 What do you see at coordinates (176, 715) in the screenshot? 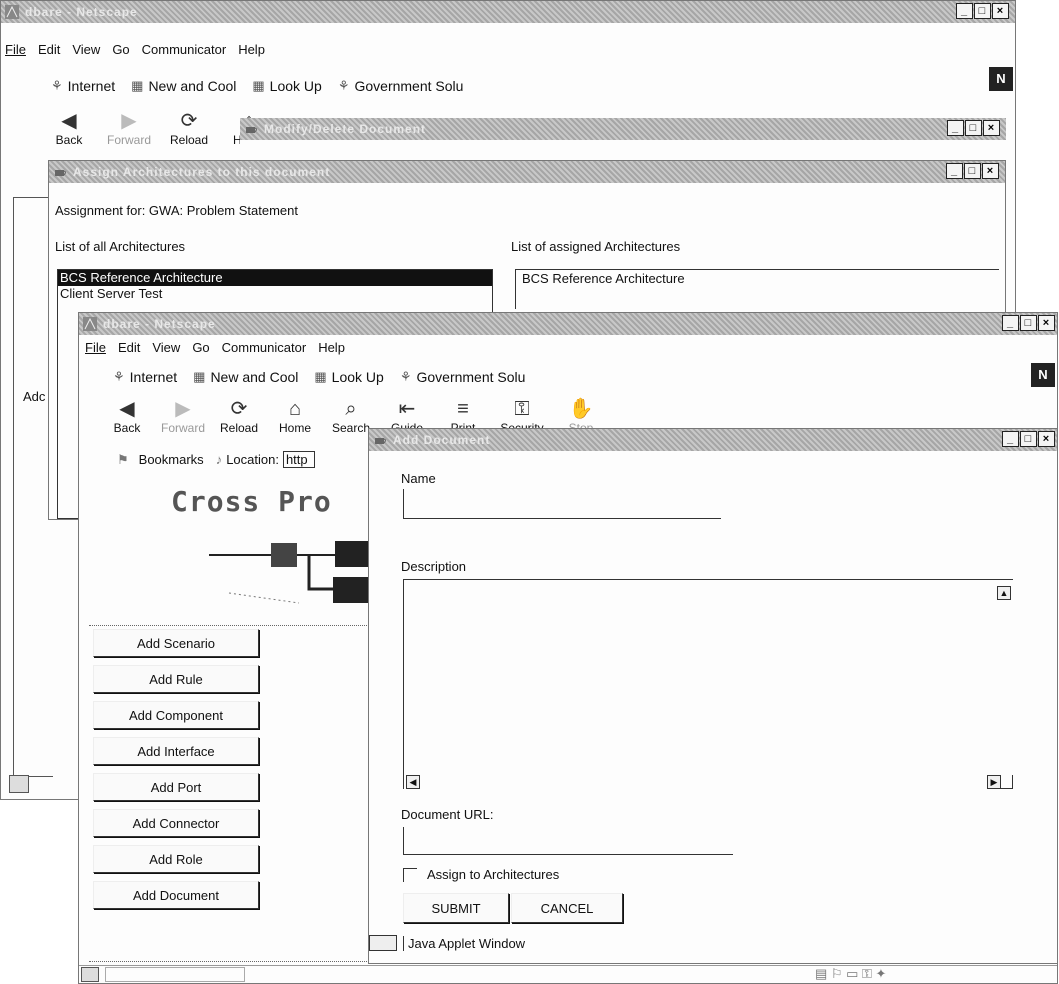
I see `add-button-2: Add Component` at bounding box center [176, 715].